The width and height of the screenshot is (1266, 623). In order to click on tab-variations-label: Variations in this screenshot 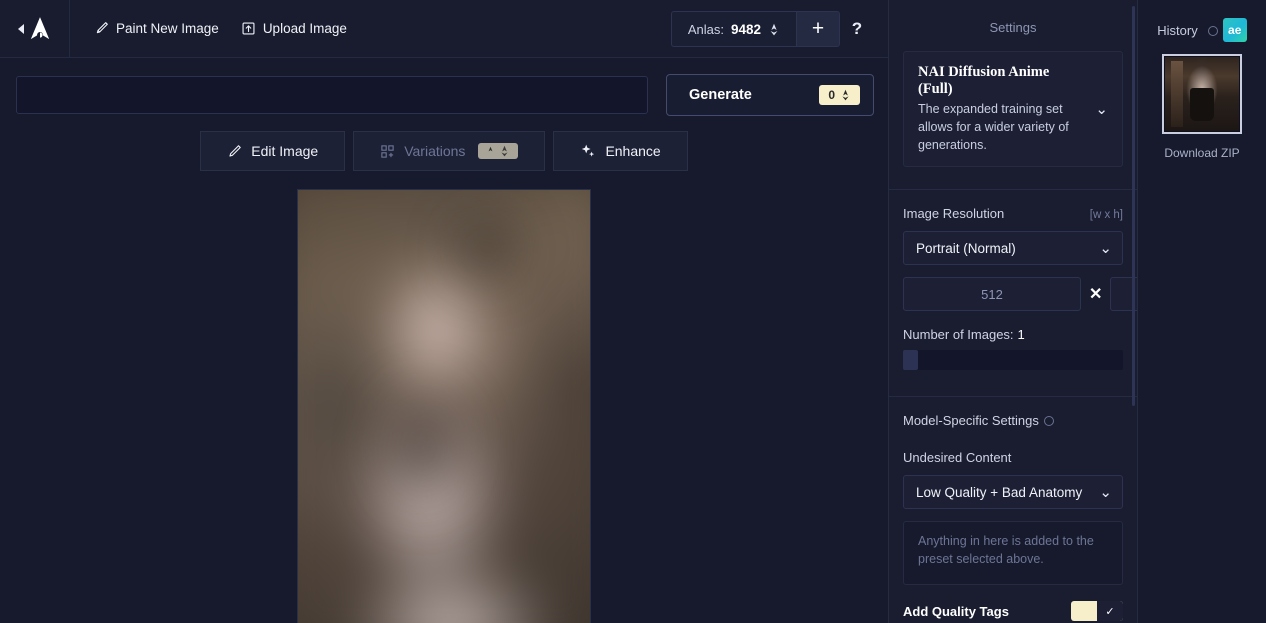, I will do `click(435, 151)`.